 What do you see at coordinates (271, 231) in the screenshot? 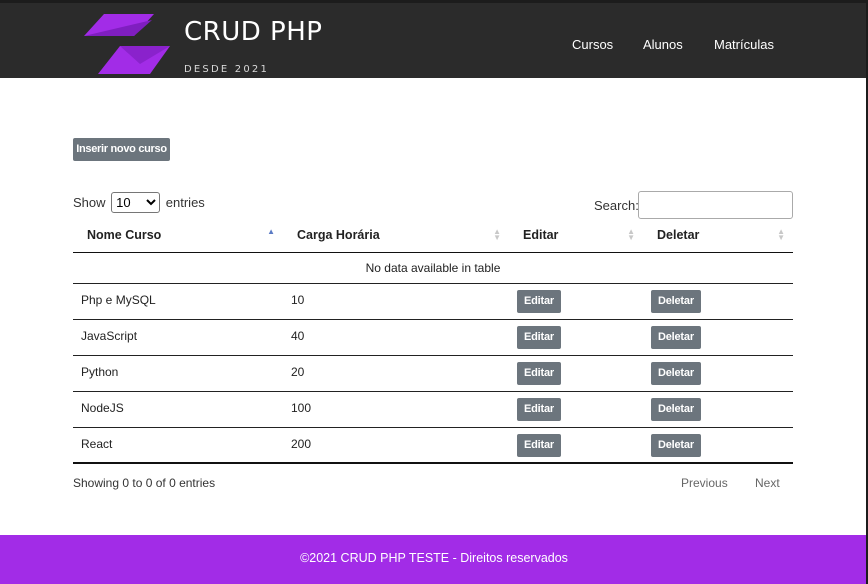
I see `sort-asc-icon: ▲` at bounding box center [271, 231].